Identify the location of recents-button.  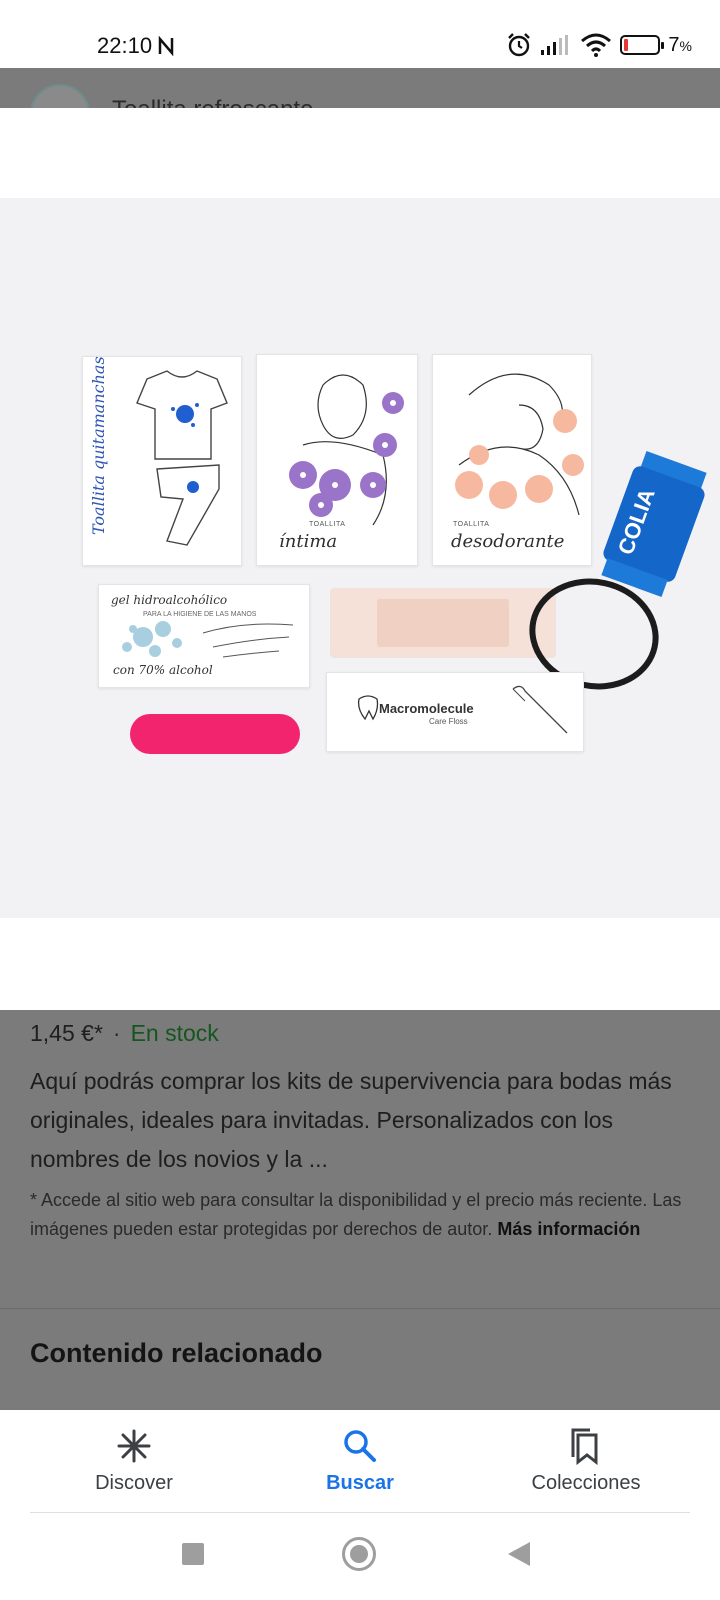
(193, 1554).